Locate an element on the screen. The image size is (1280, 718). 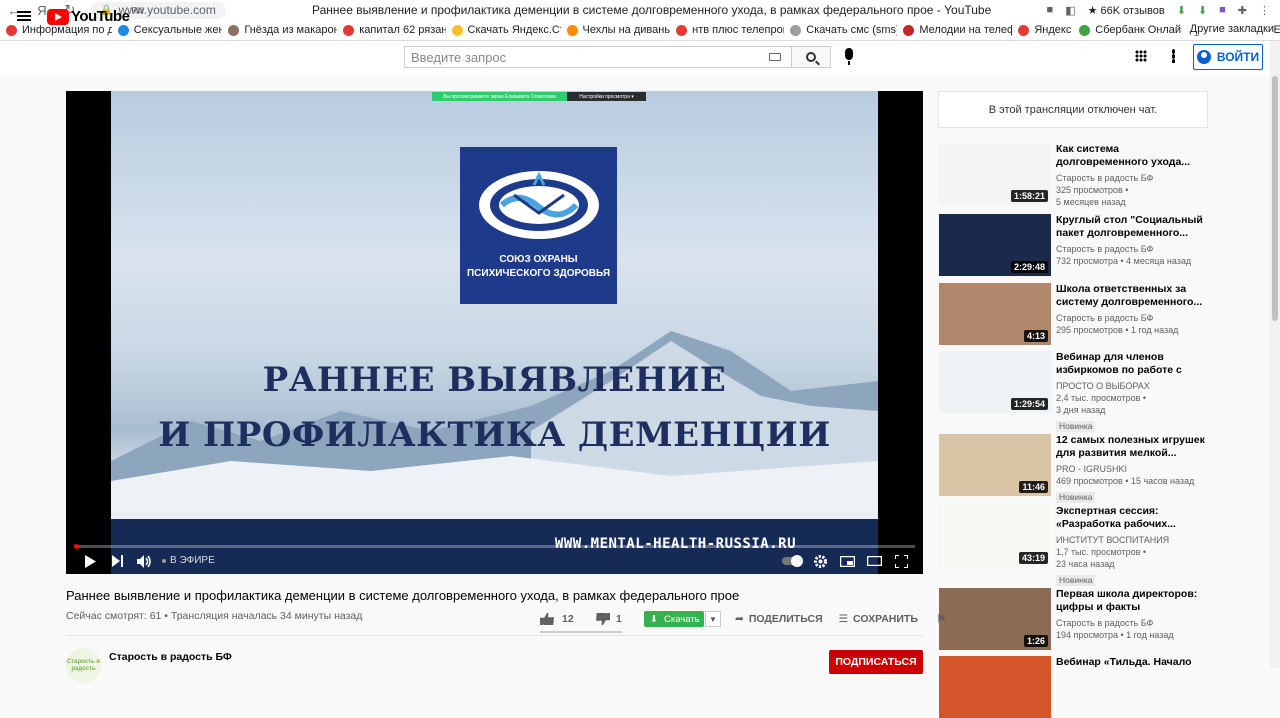
recommendation-thumbnail: 1:58:21 is located at coordinates (995, 174).